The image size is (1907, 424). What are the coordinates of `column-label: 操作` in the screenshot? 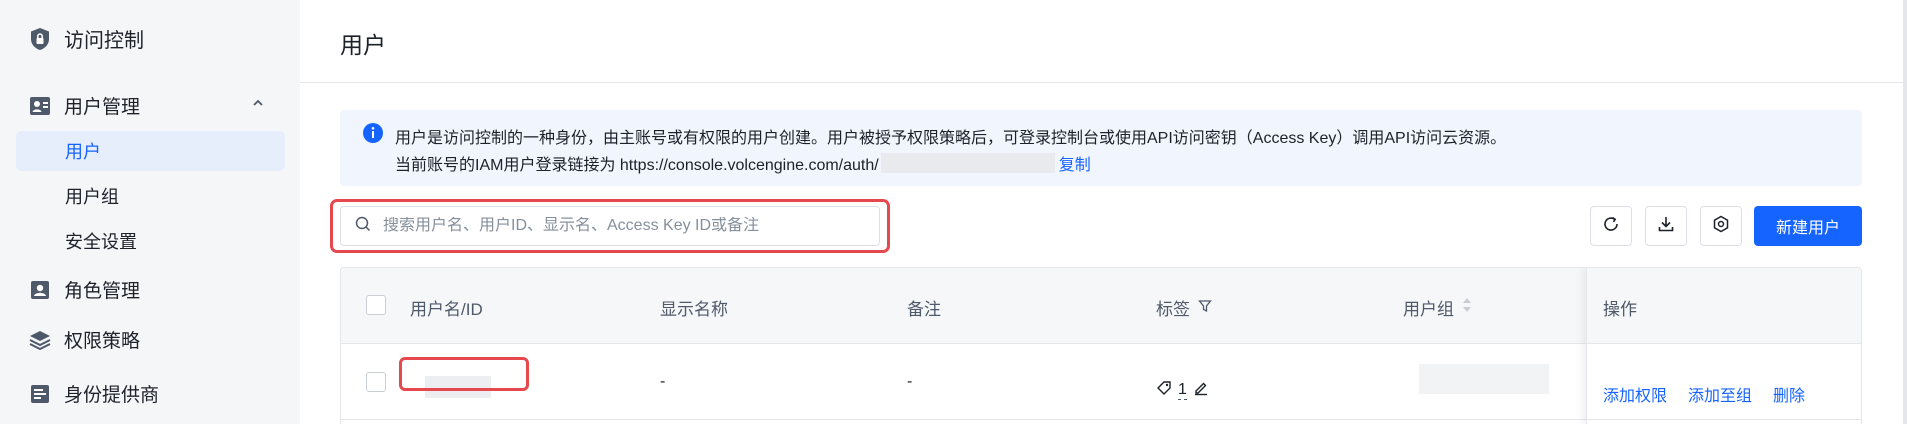 It's located at (1620, 309).